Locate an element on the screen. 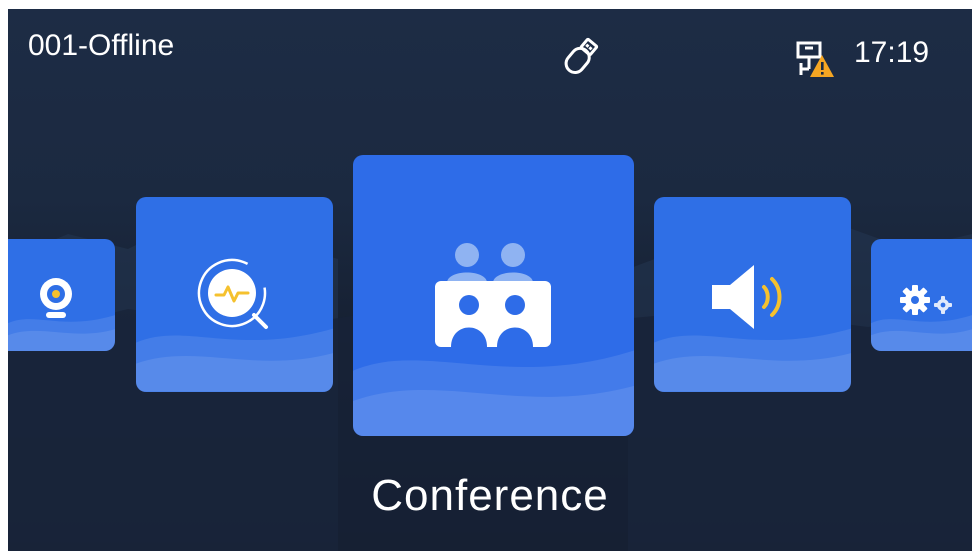  menu-tile-diagnostic is located at coordinates (234, 294).